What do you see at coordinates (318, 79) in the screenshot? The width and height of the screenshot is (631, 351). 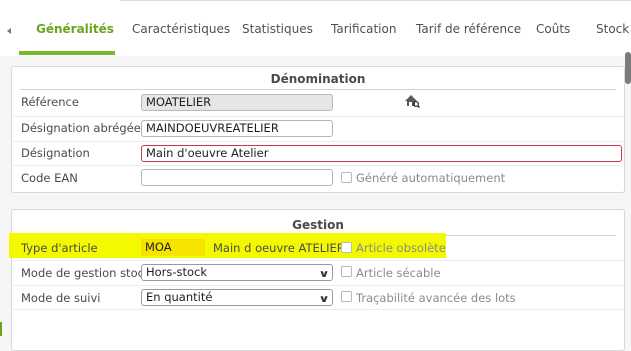 I see `denomination-title: Dénomination` at bounding box center [318, 79].